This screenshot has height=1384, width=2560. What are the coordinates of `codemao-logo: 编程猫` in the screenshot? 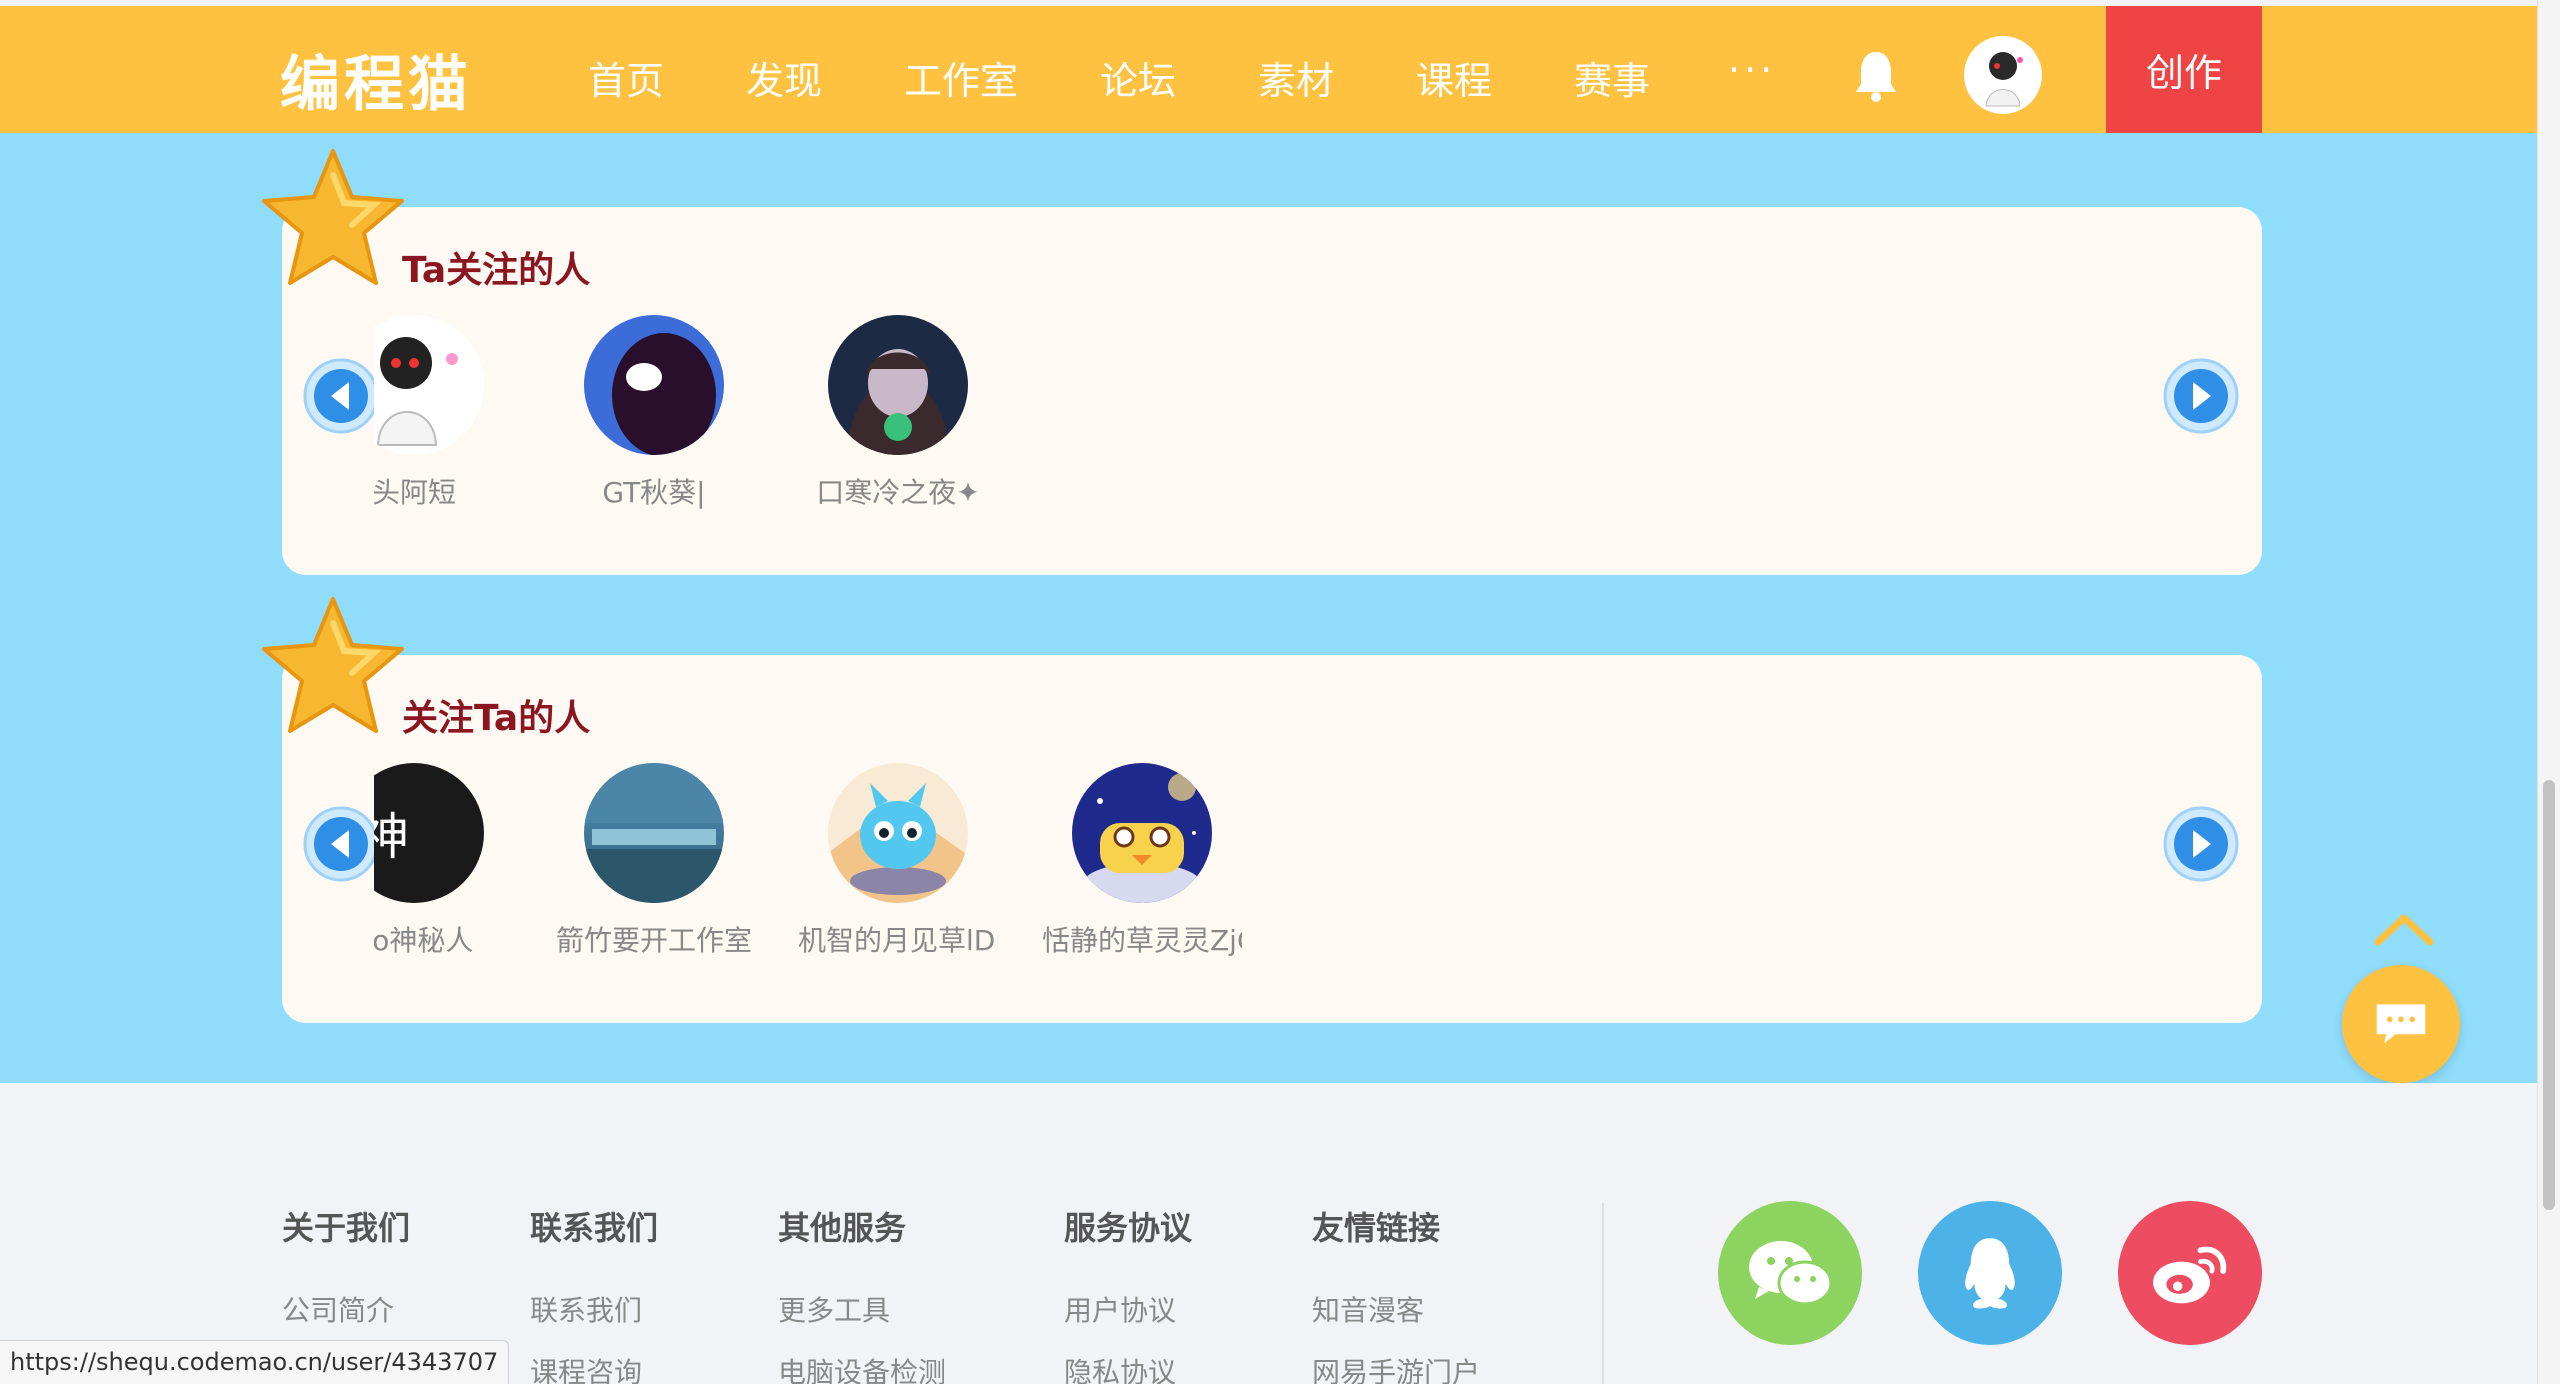 It's located at (376, 79).